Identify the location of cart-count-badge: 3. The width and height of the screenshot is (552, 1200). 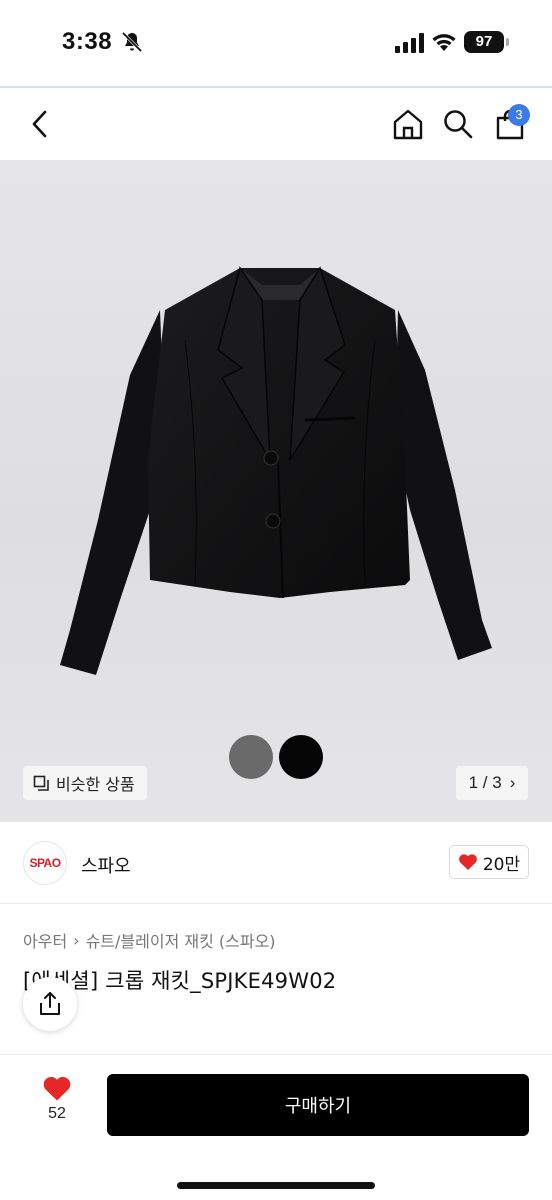
(519, 115).